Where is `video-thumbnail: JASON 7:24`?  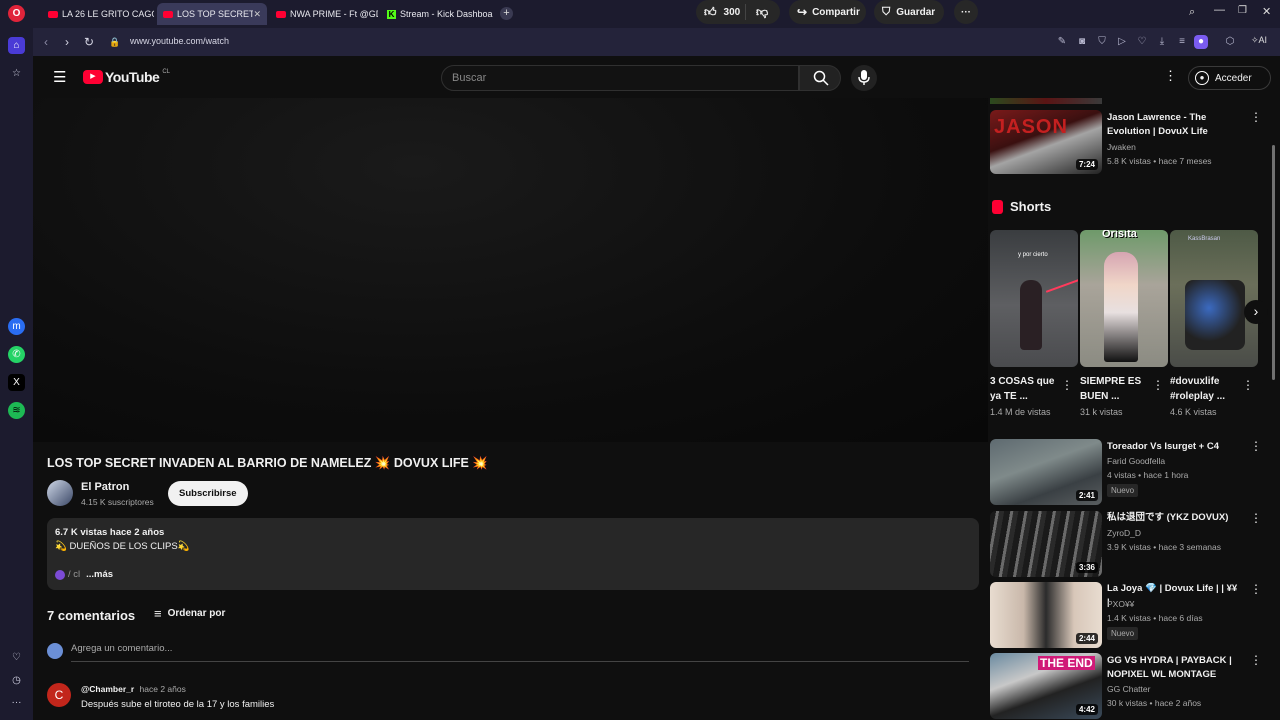 video-thumbnail: JASON 7:24 is located at coordinates (1046, 142).